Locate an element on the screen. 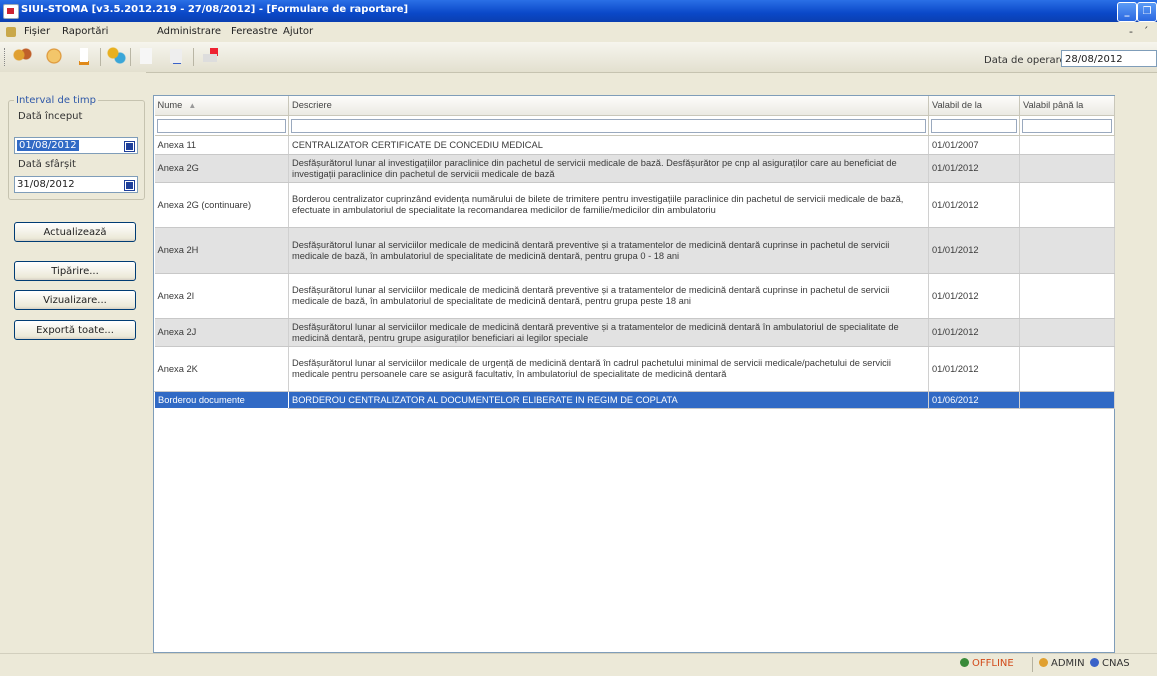 The width and height of the screenshot is (1157, 676). mdi-restore-button: ´ is located at coordinates (1146, 31).